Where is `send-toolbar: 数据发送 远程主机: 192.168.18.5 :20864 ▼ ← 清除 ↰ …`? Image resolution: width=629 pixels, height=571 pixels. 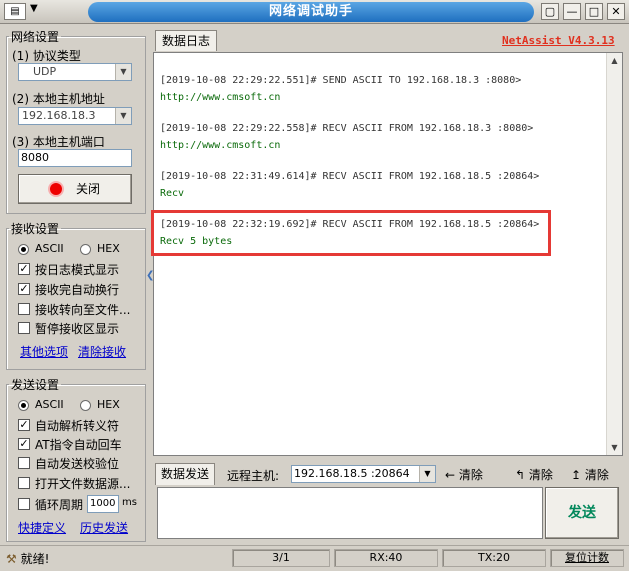 send-toolbar: 数据发送 远程主机: 192.168.18.5 :20864 ▼ ← 清除 ↰ … is located at coordinates (388, 474).